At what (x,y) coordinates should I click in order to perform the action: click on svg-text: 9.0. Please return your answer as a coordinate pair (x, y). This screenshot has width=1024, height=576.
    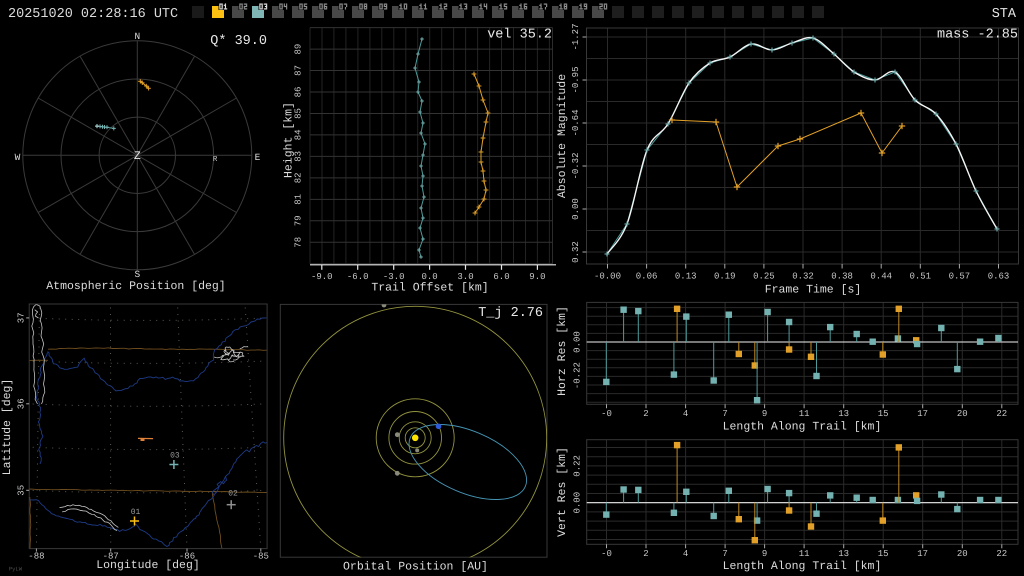
    Looking at the image, I should click on (537, 277).